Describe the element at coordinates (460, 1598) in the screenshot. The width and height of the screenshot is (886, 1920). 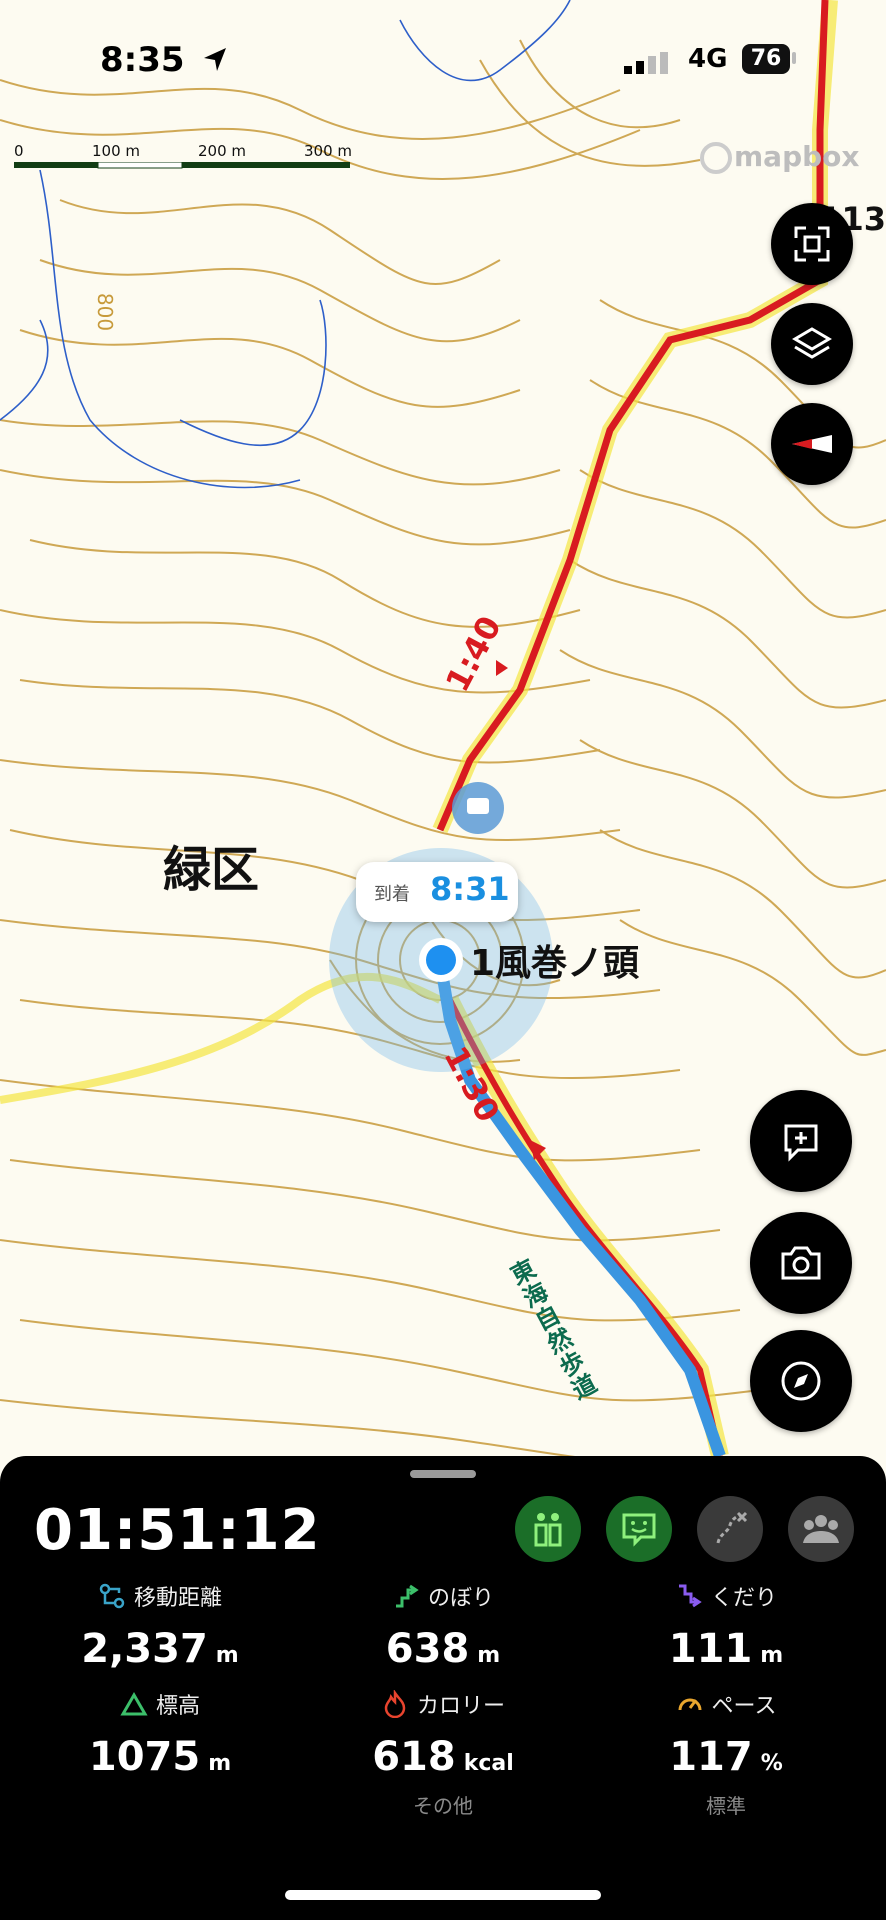
I see `ascent-label: のぼり` at that location.